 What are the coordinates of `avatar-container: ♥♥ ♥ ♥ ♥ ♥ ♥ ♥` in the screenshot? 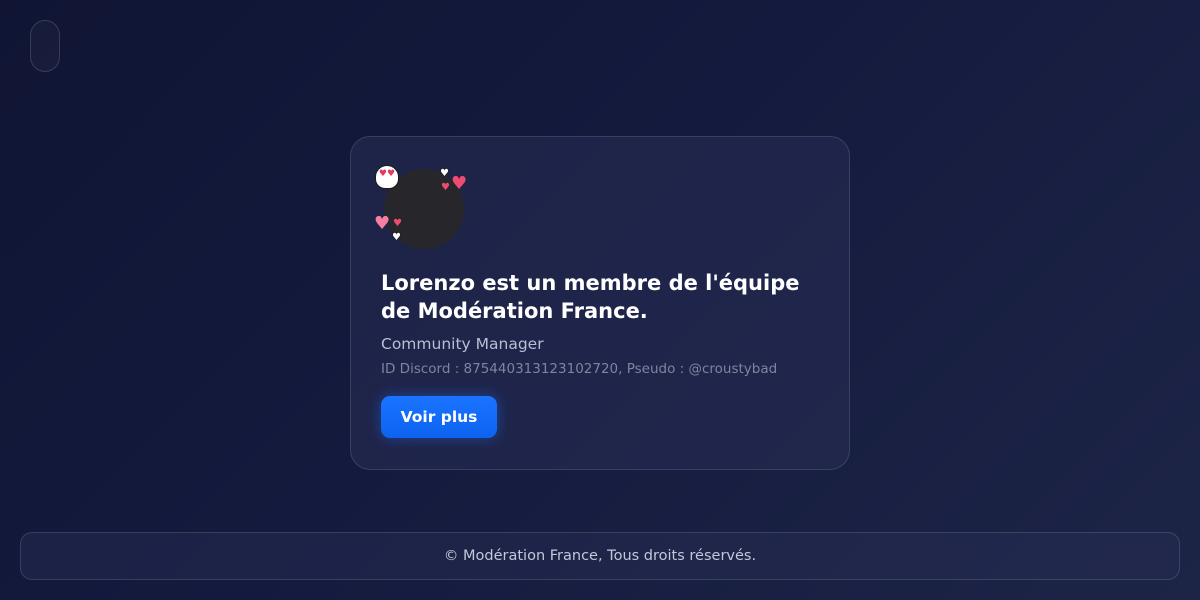 It's located at (425, 208).